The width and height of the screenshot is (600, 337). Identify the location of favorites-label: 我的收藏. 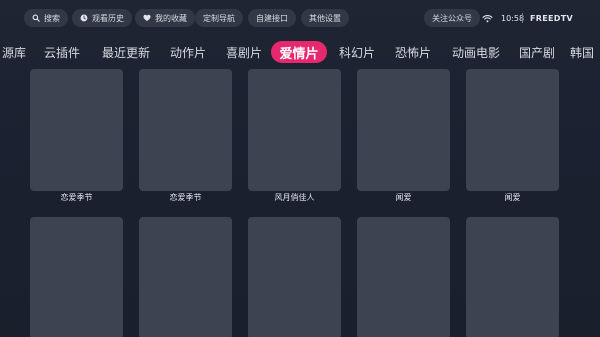
(171, 18).